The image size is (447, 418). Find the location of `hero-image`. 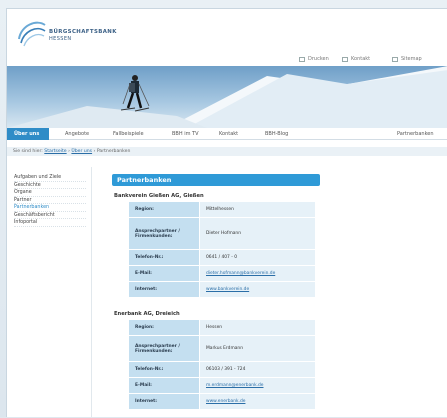

hero-image is located at coordinates (227, 97).